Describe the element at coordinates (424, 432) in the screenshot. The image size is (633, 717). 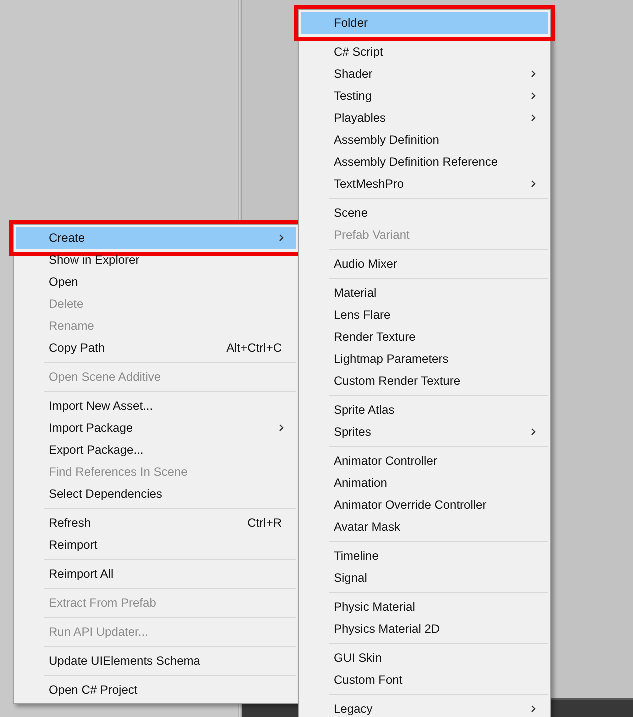
I see `menu-item: Sprites` at that location.